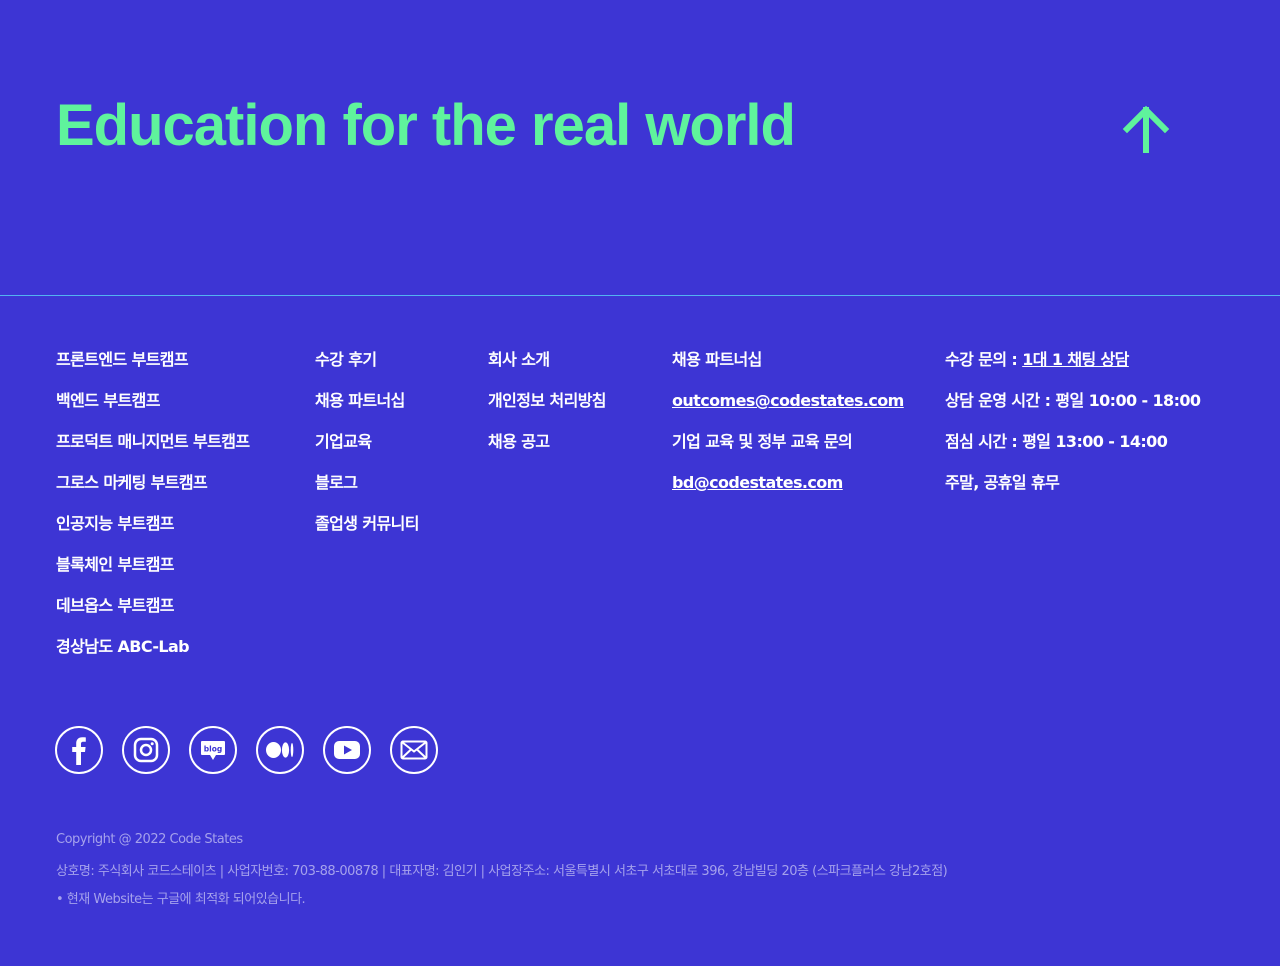 This screenshot has height=966, width=1280. I want to click on inquiry-row: 수강 문의 : 1대 1 채팅 상담, so click(1072, 360).